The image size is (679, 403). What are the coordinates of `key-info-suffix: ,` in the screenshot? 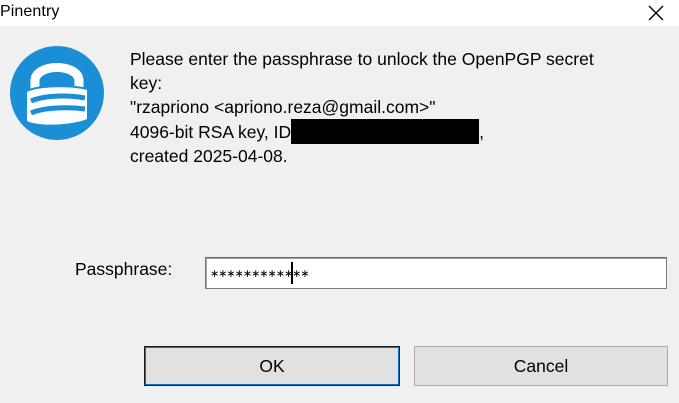 It's located at (482, 132).